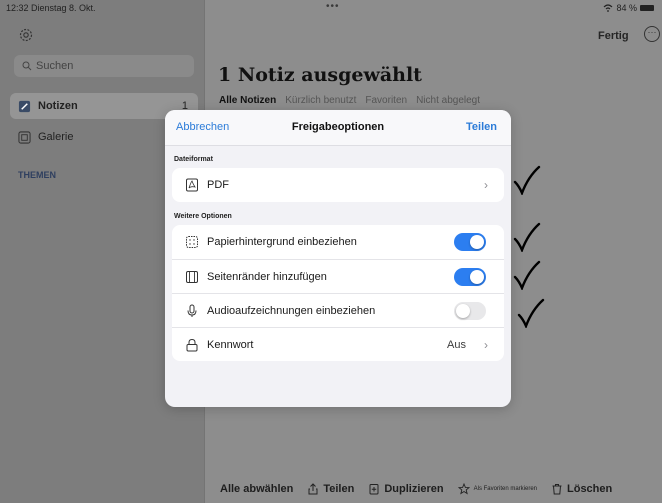 This screenshot has width=662, height=503. I want to click on share-label: Teilen, so click(339, 489).